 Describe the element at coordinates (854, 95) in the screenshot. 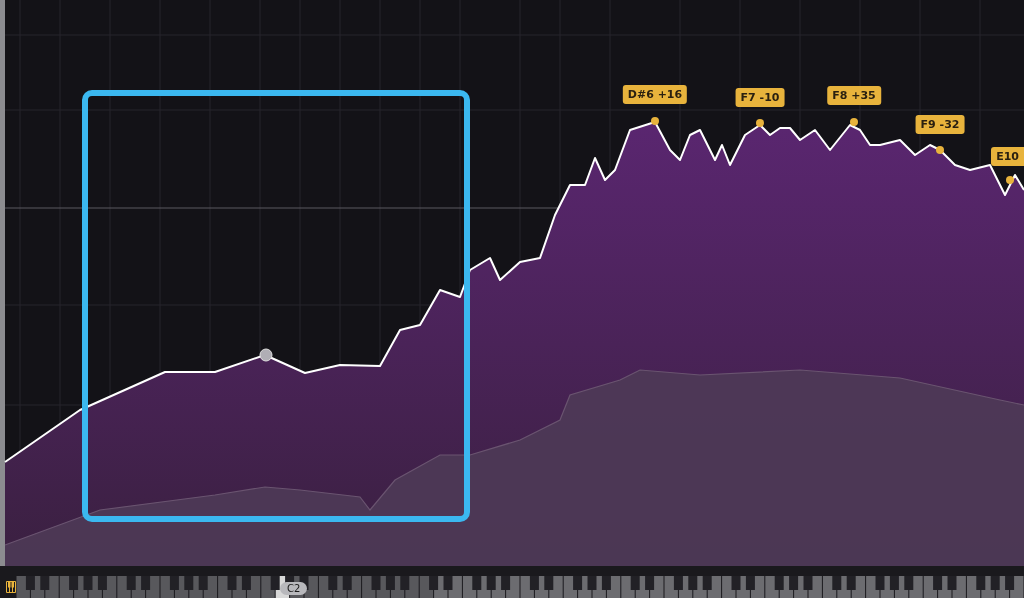

I see `peak-label: F8 +35` at that location.